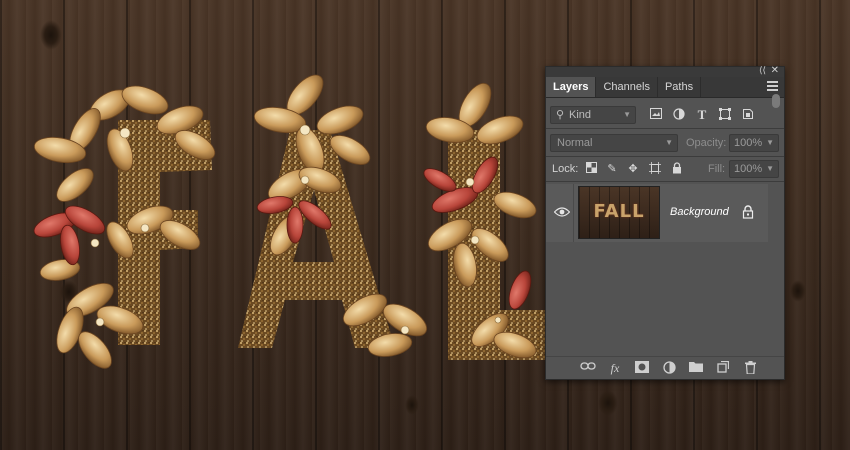 This screenshot has height=450, width=850. What do you see at coordinates (560, 115) in the screenshot?
I see `search-icon: ⚲` at bounding box center [560, 115].